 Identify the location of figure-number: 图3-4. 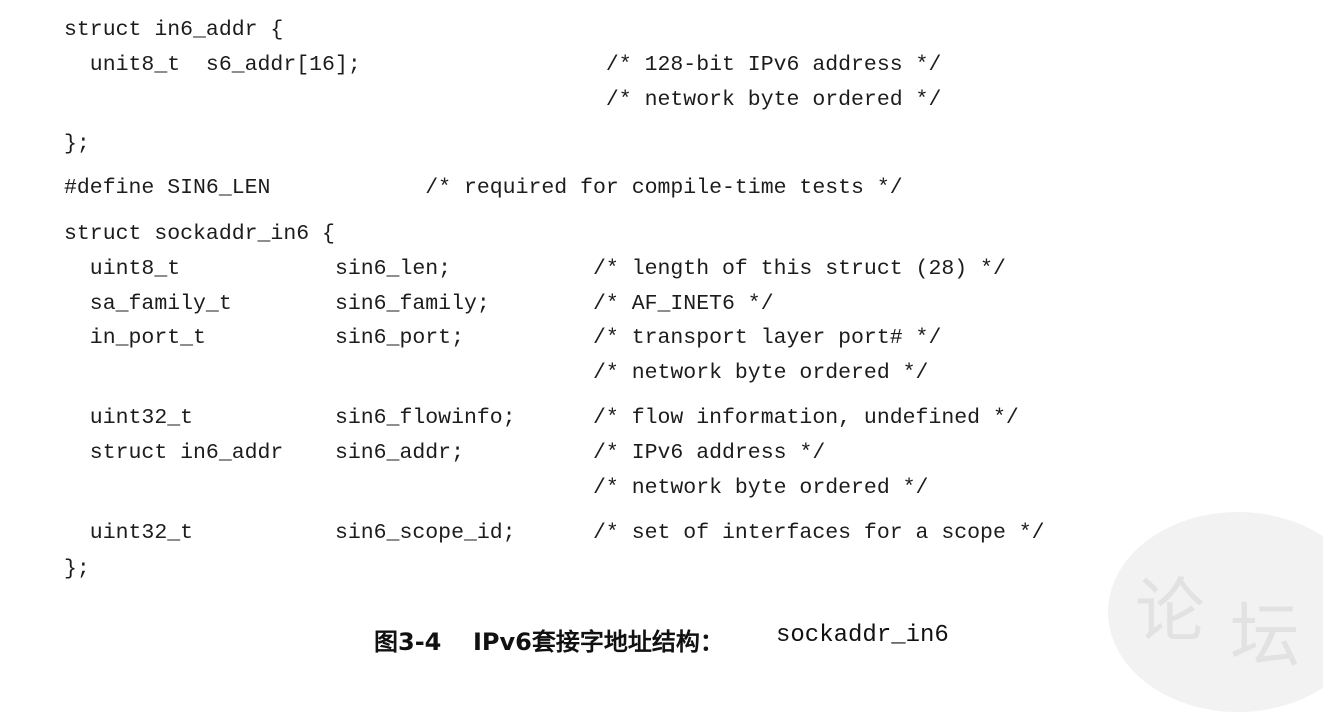
(408, 642).